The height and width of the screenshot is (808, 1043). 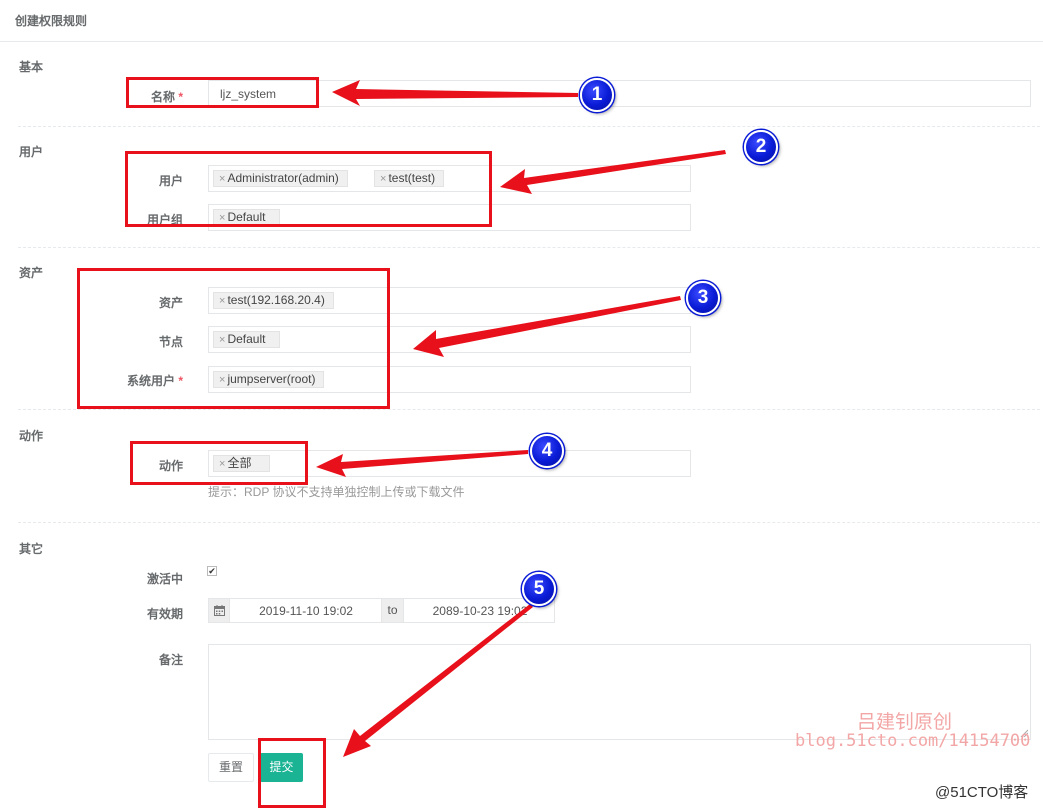 What do you see at coordinates (539, 589) in the screenshot?
I see `annotation-badge-5: 5` at bounding box center [539, 589].